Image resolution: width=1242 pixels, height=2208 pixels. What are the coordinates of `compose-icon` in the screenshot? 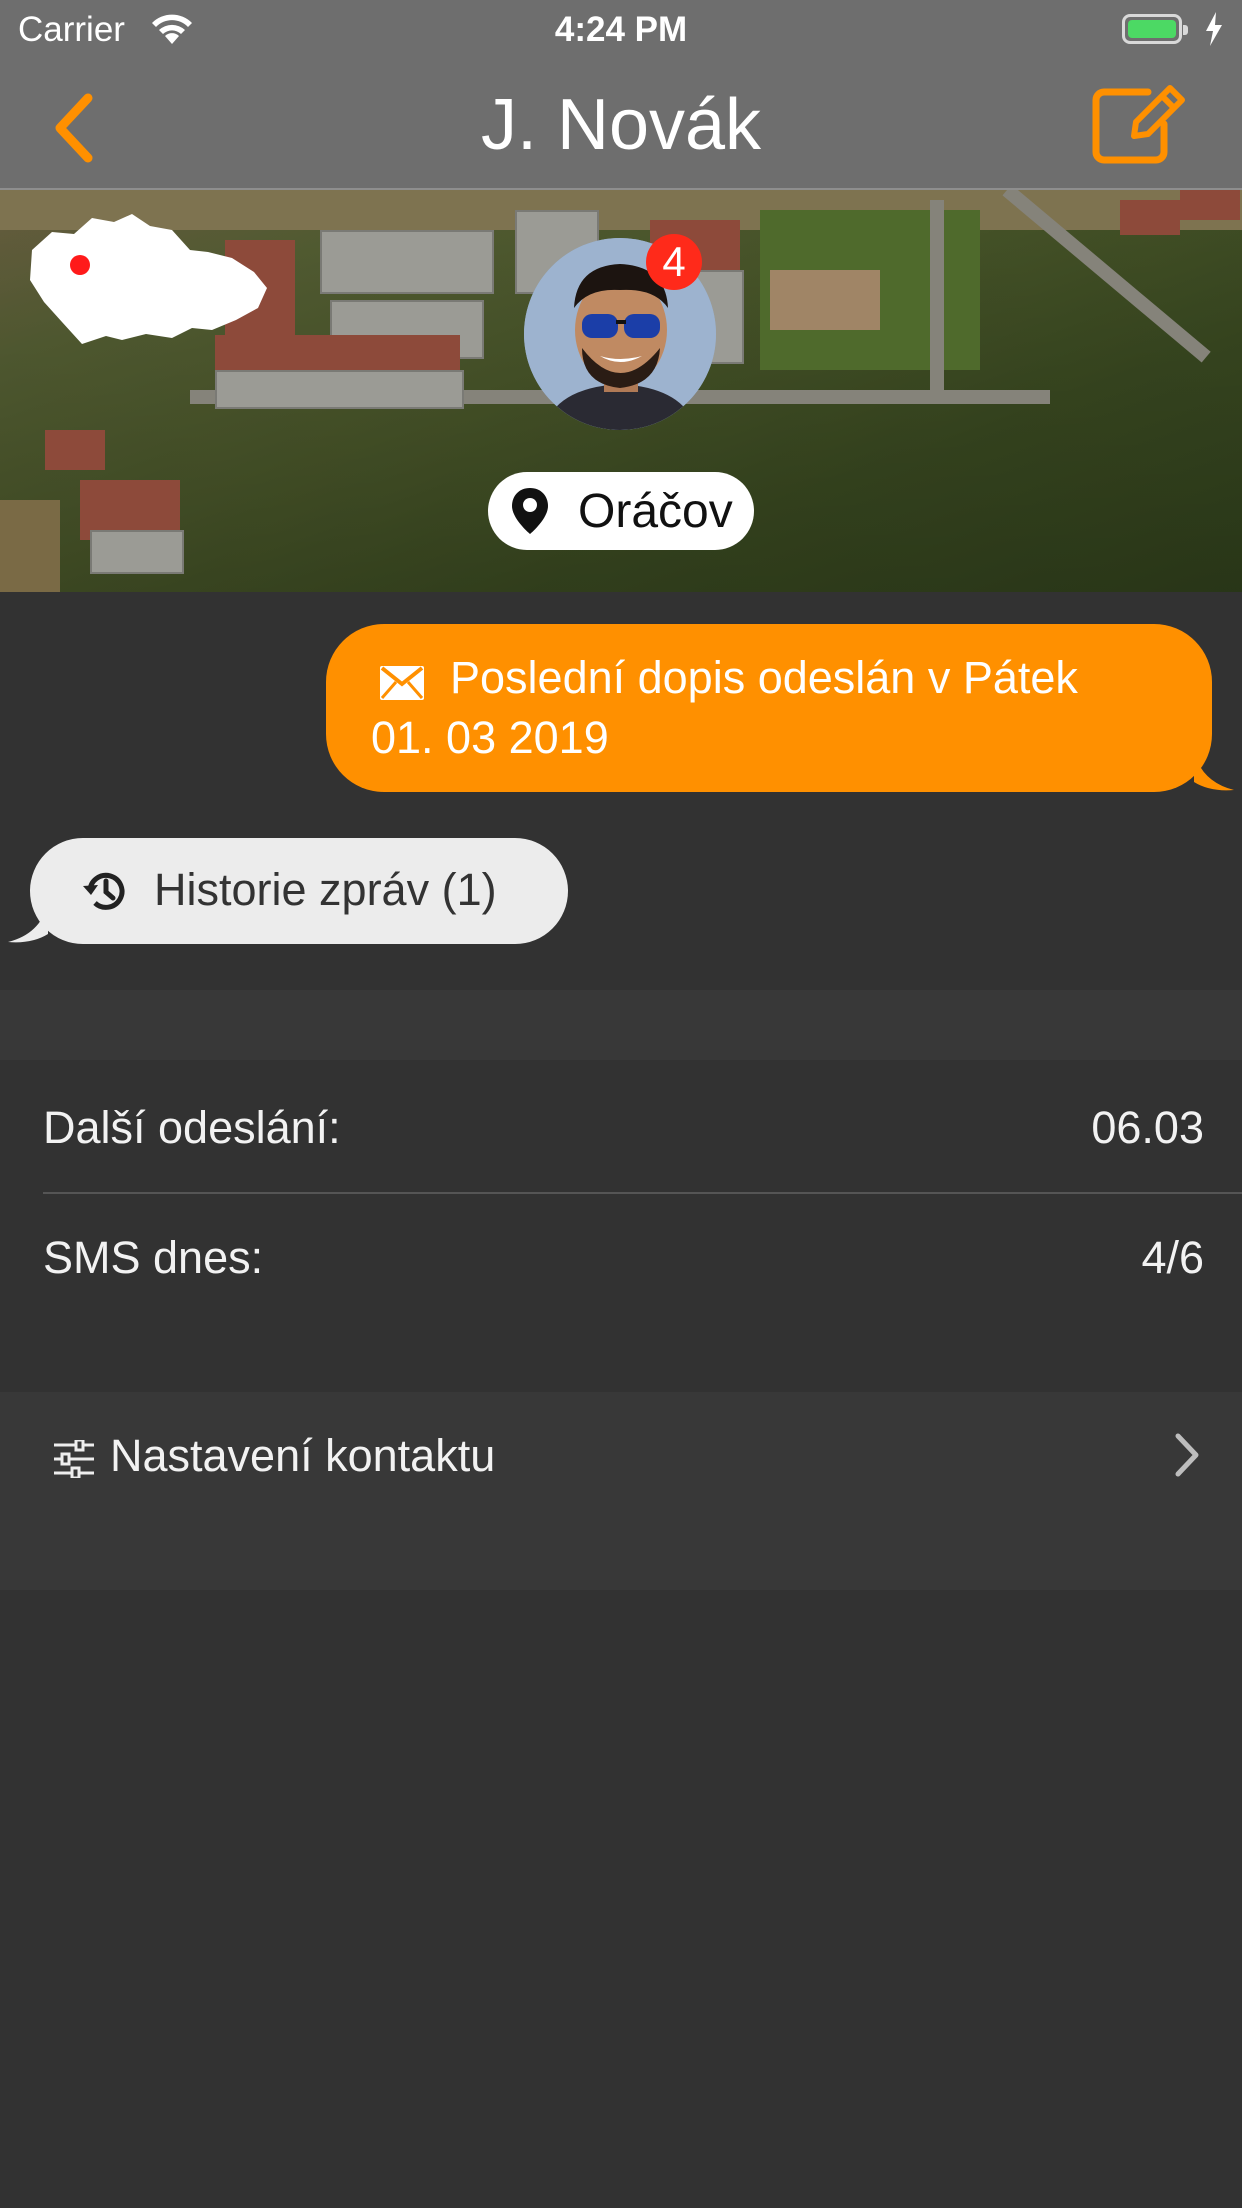 It's located at (1138, 124).